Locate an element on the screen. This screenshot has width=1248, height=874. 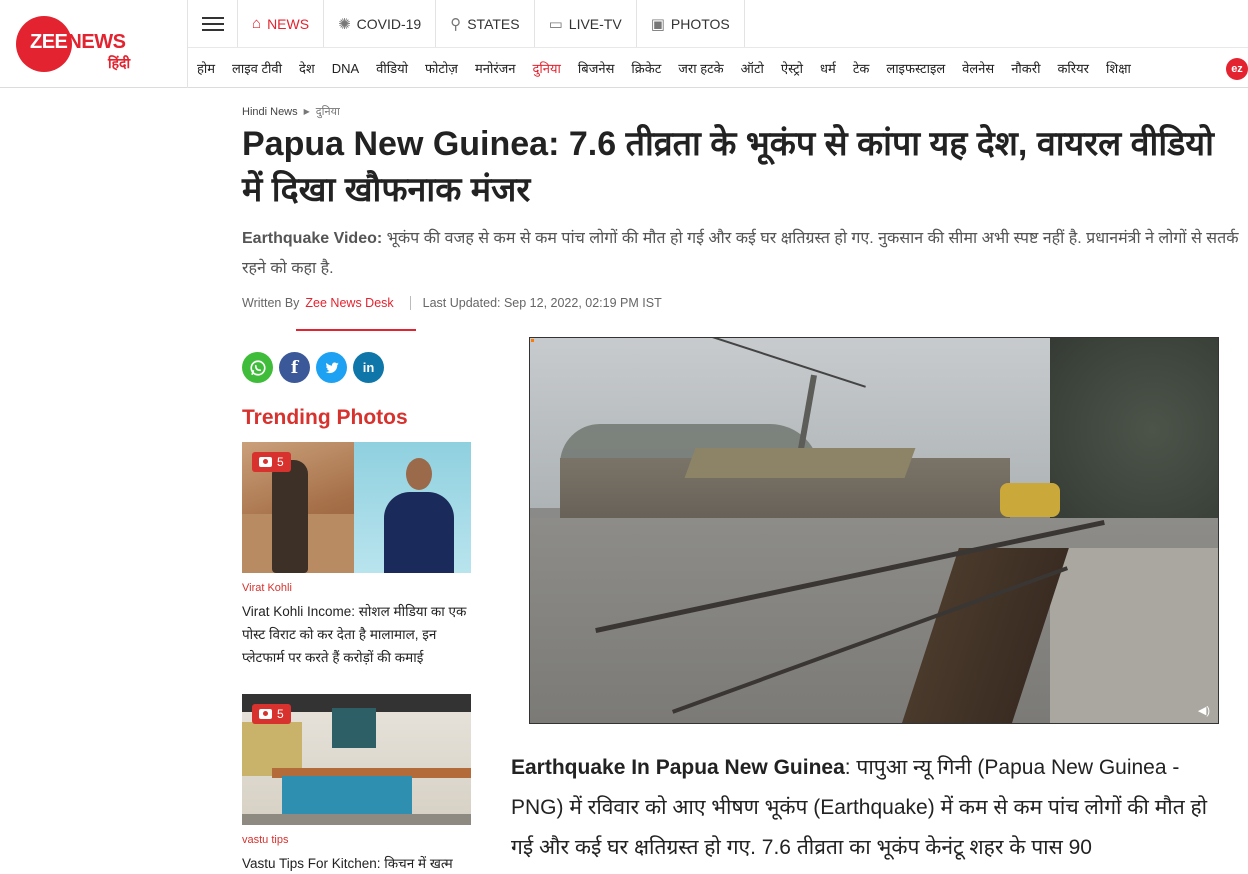
whatsapp-icon is located at coordinates (257, 367).